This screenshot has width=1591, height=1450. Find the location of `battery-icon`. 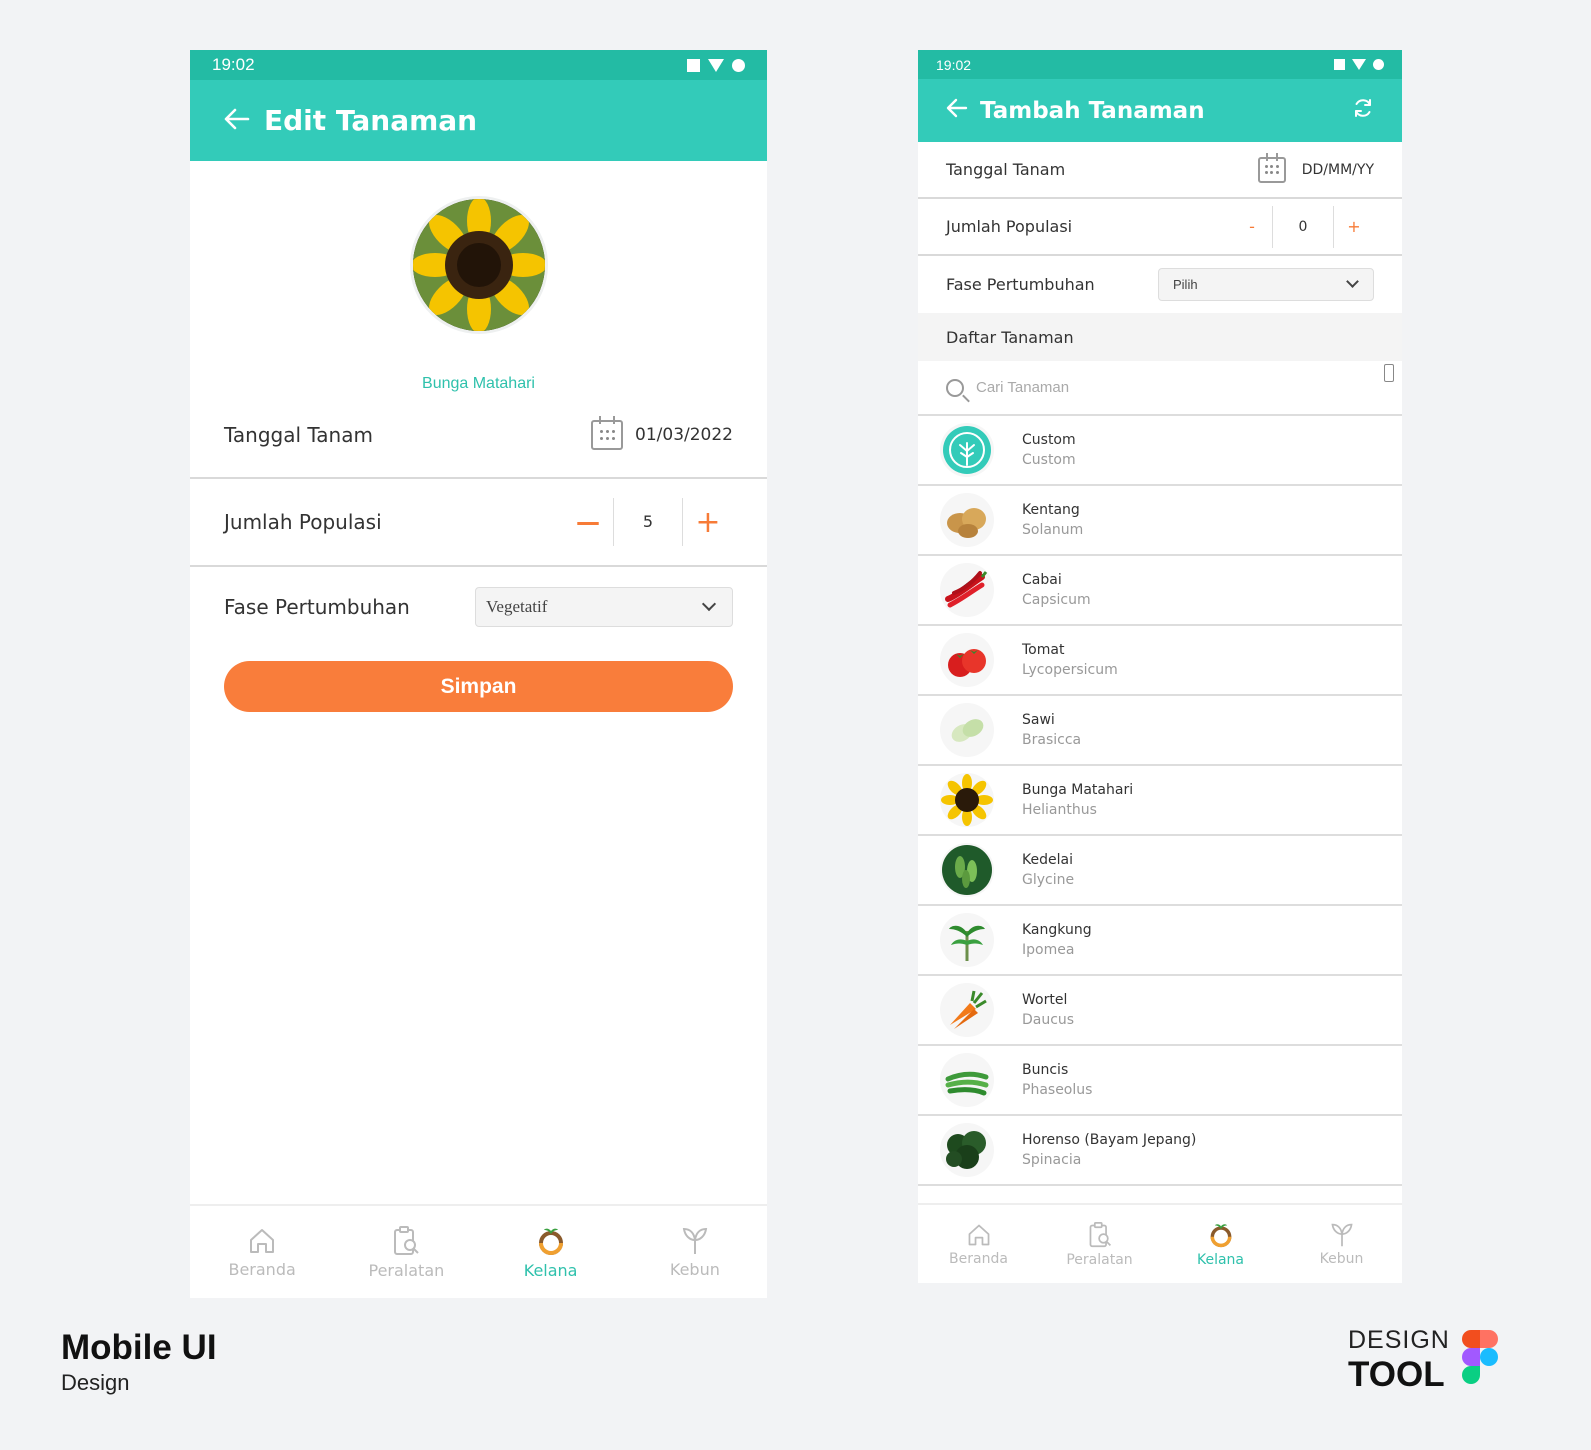

battery-icon is located at coordinates (738, 65).